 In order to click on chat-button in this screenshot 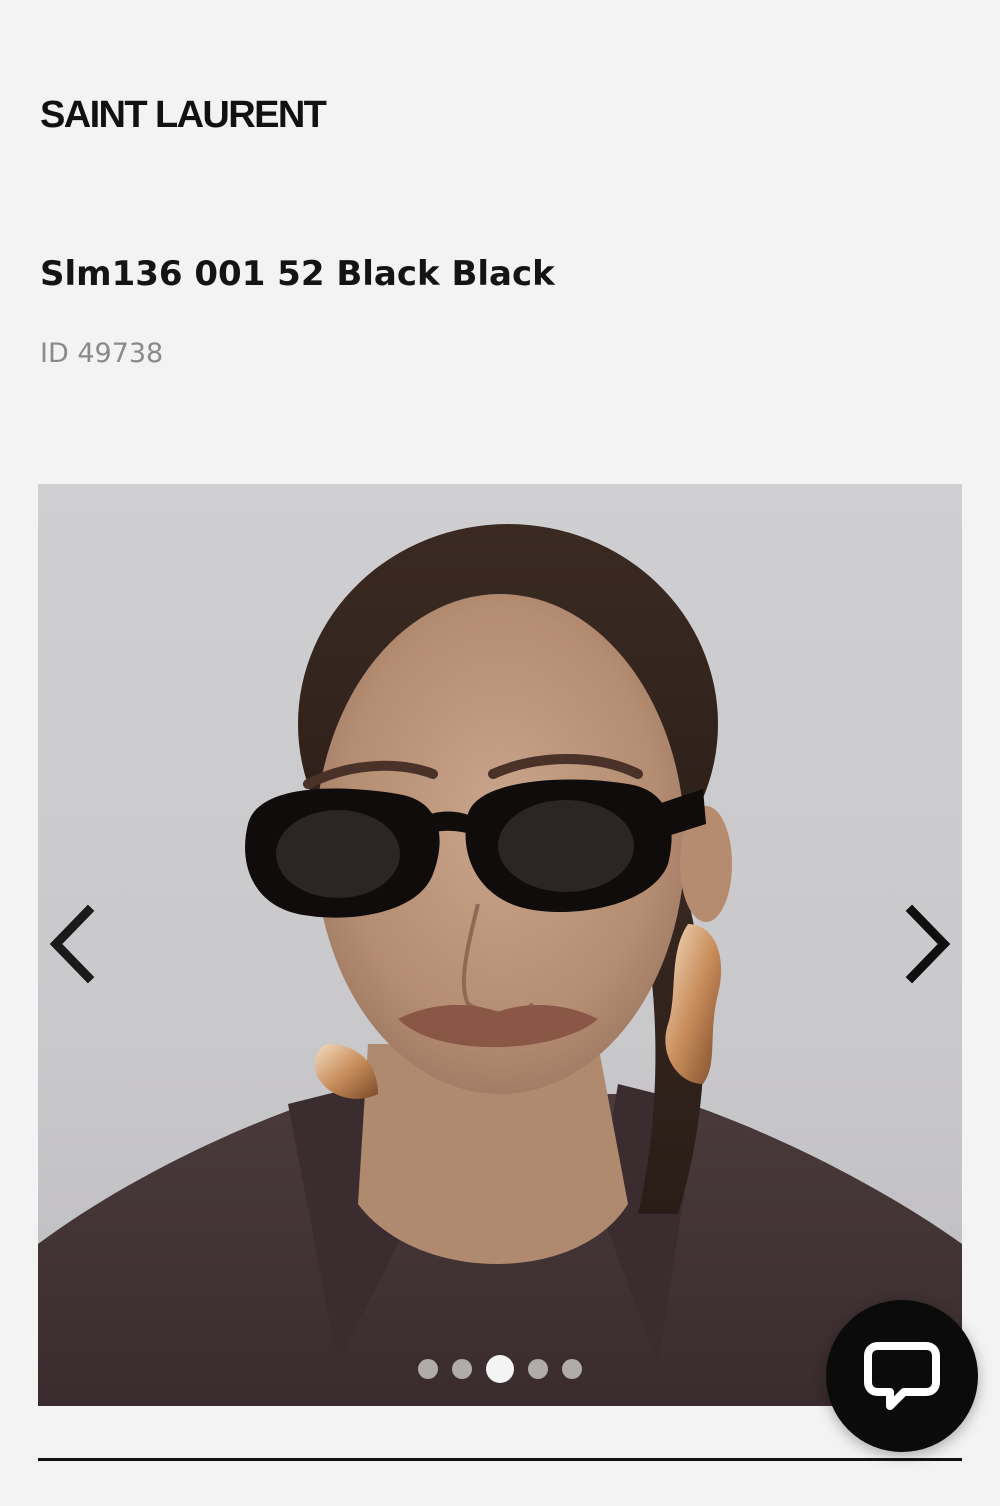, I will do `click(902, 1376)`.